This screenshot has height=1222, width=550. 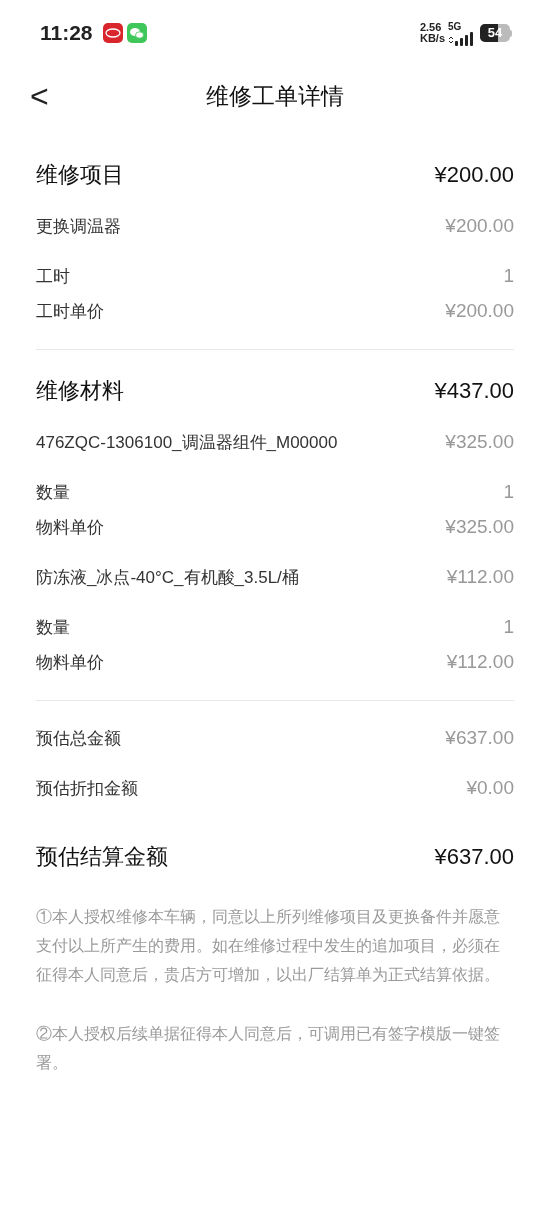 I want to click on row-label: 预估折扣金额, so click(x=87, y=788).